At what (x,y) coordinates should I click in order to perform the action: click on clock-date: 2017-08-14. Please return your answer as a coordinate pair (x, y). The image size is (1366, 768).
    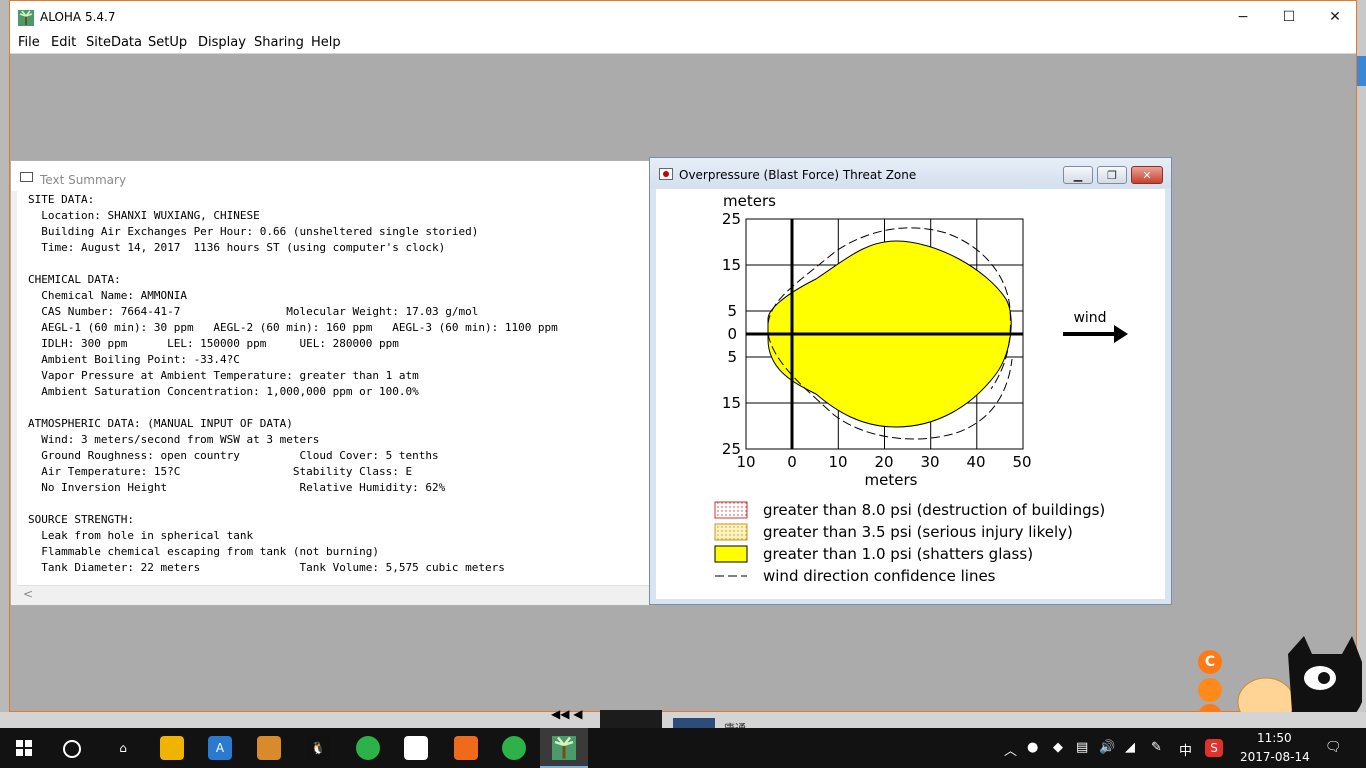
    Looking at the image, I should click on (1275, 757).